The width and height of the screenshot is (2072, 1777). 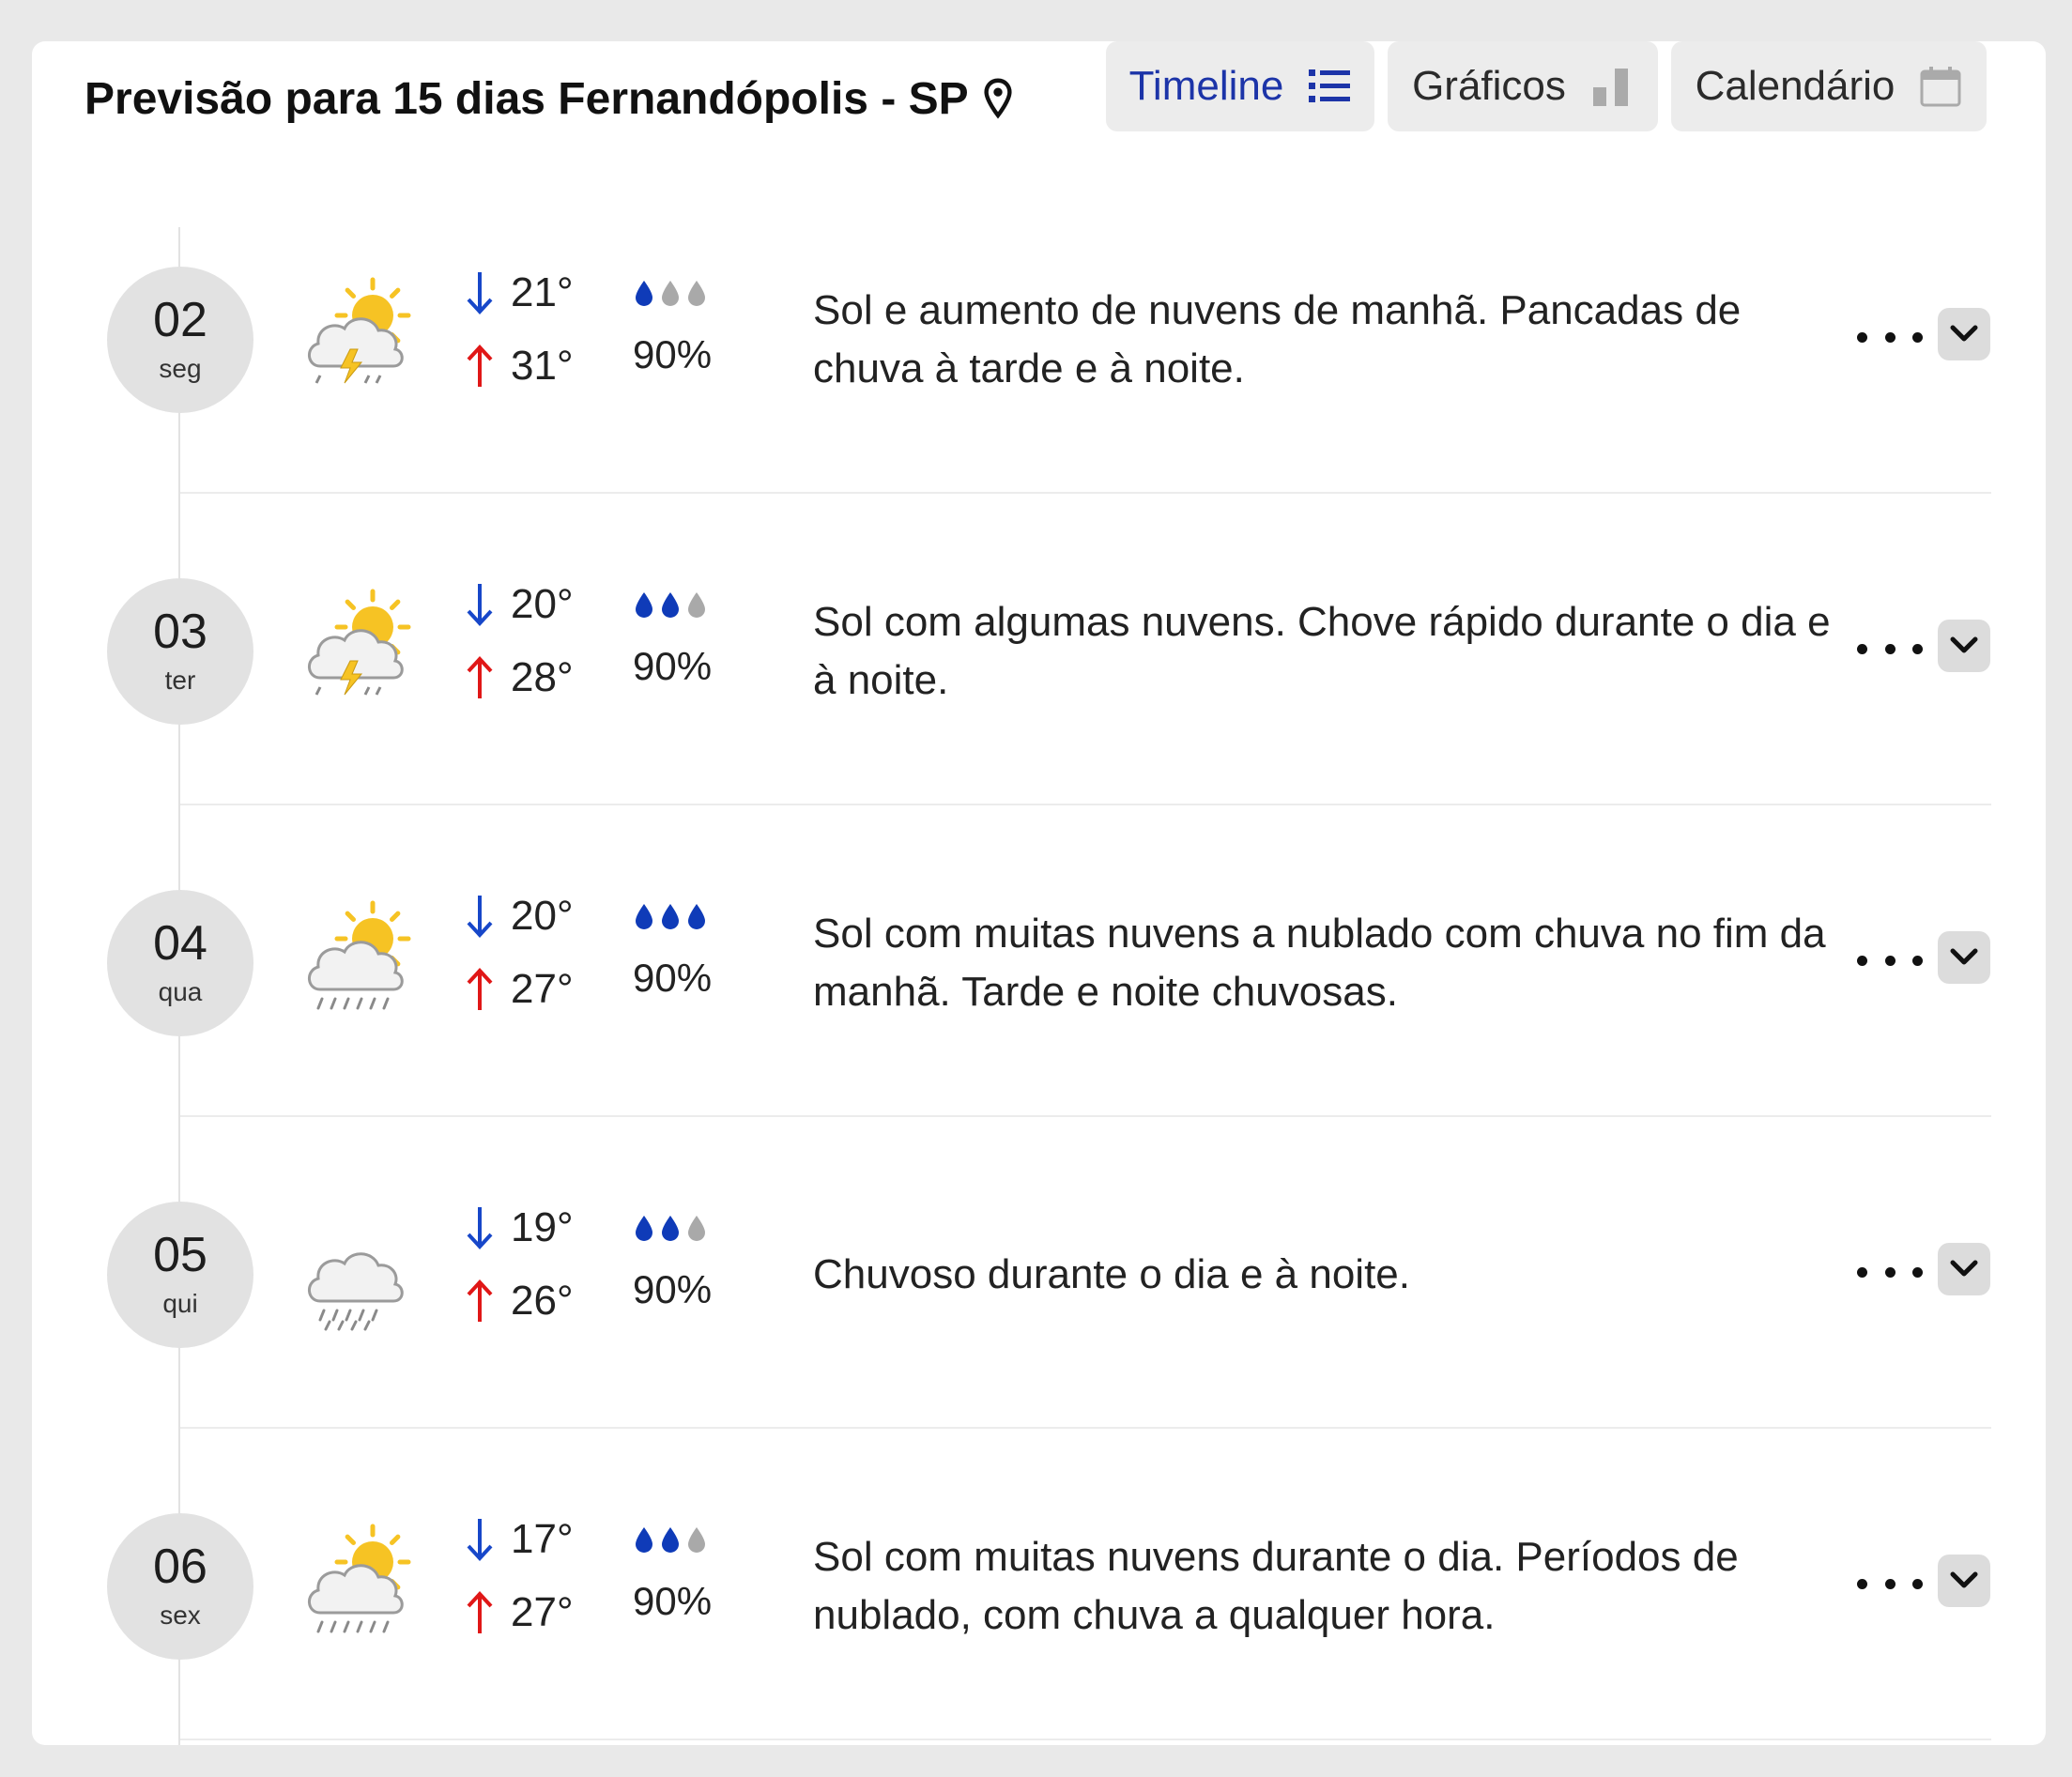 I want to click on bar-chart-icon, so click(x=1610, y=88).